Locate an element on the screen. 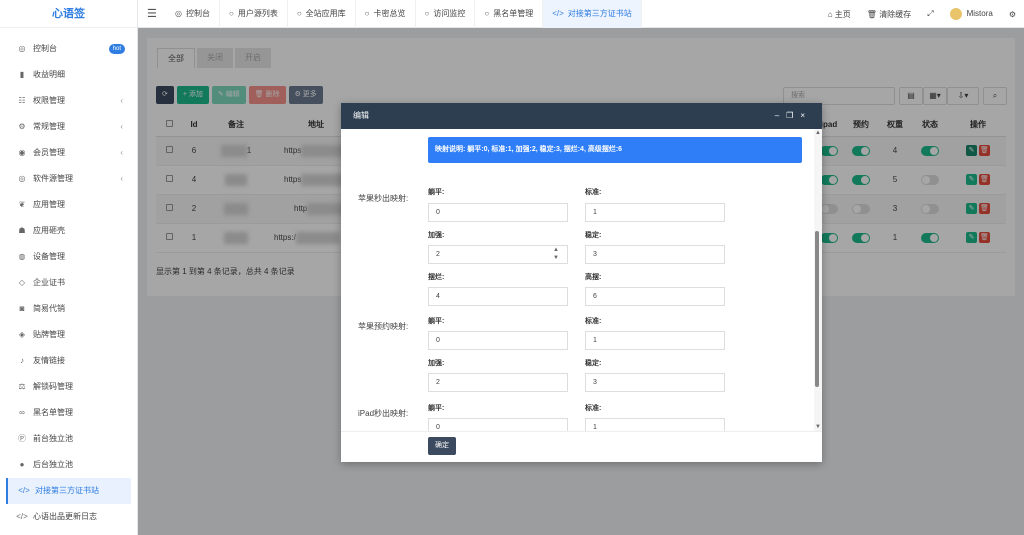 This screenshot has height=535, width=1024. tab-card-keys: ○ 卡密总览 is located at coordinates (386, 14).